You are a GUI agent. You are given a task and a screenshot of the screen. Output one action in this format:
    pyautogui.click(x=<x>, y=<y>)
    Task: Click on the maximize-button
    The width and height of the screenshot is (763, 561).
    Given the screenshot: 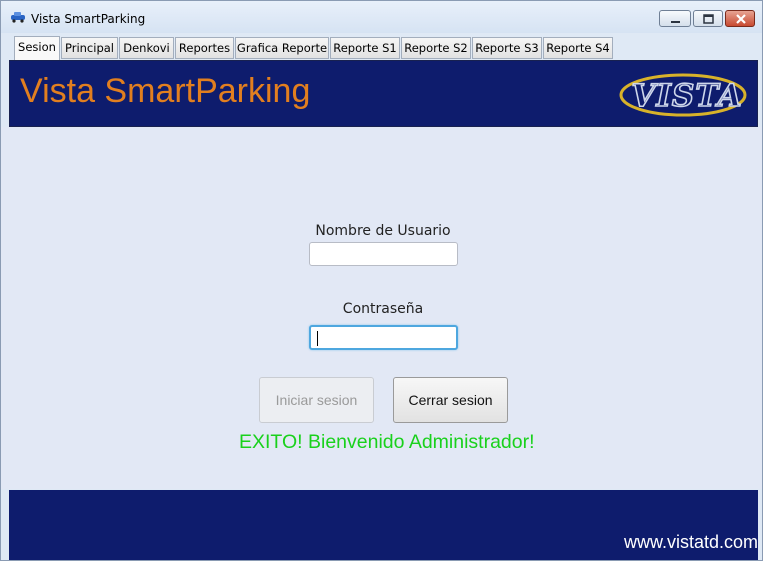 What is the action you would take?
    pyautogui.click(x=708, y=18)
    